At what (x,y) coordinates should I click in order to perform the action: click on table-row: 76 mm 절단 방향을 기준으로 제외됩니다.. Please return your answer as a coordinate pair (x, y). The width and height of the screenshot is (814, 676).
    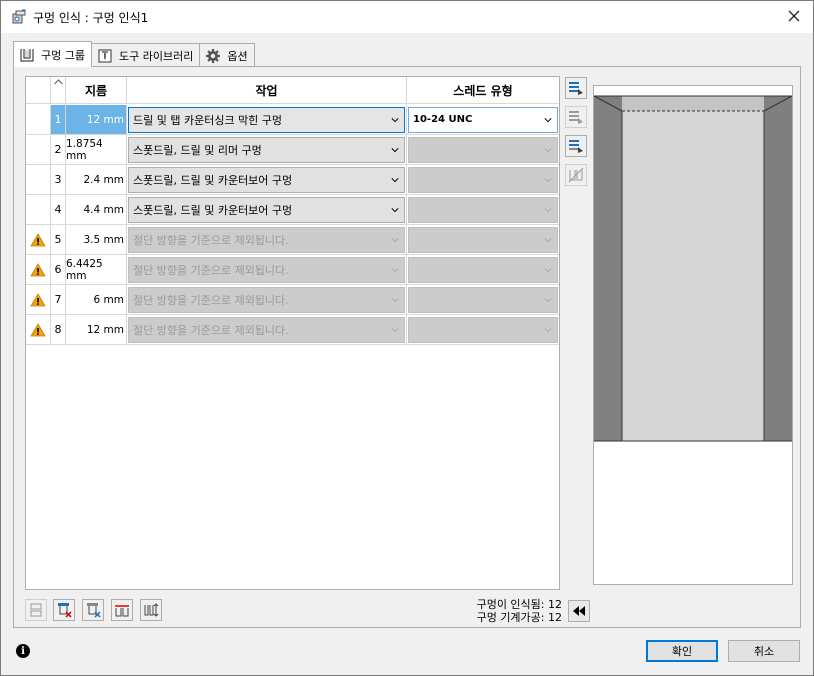
    Looking at the image, I should click on (292, 300).